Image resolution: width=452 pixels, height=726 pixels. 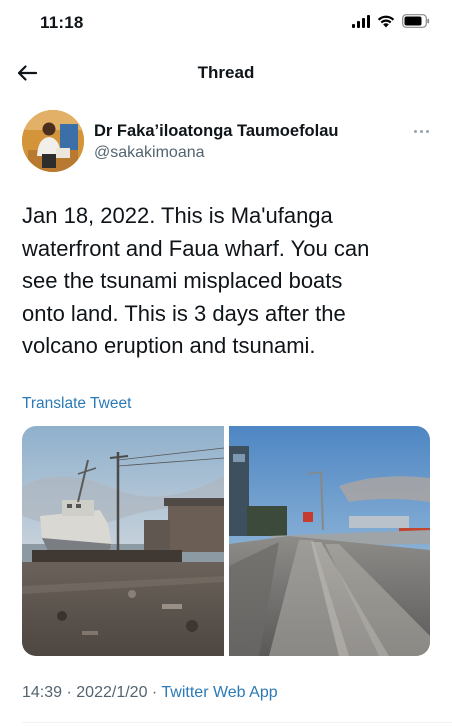 I want to click on battery-icon, so click(x=416, y=21).